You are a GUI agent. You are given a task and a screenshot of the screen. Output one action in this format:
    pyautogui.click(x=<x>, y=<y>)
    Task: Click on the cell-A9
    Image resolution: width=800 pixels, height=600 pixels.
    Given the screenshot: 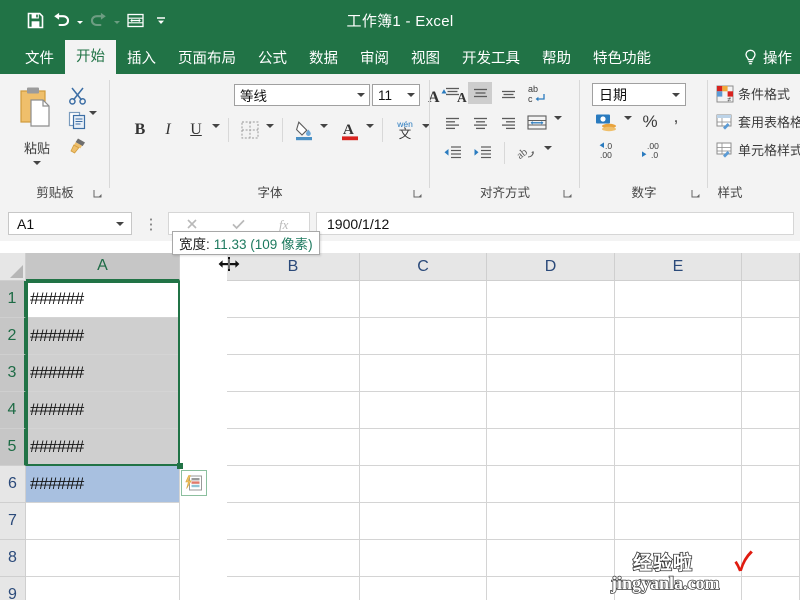 What is the action you would take?
    pyautogui.click(x=103, y=588)
    